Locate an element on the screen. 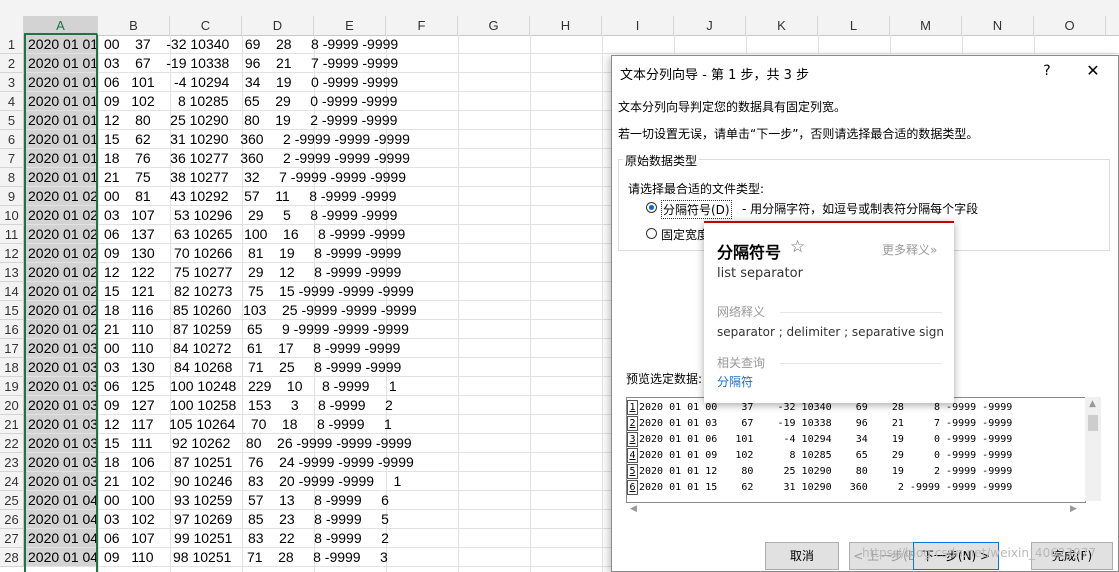 This screenshot has width=1119, height=572. row-header: 27 is located at coordinates (12, 538).